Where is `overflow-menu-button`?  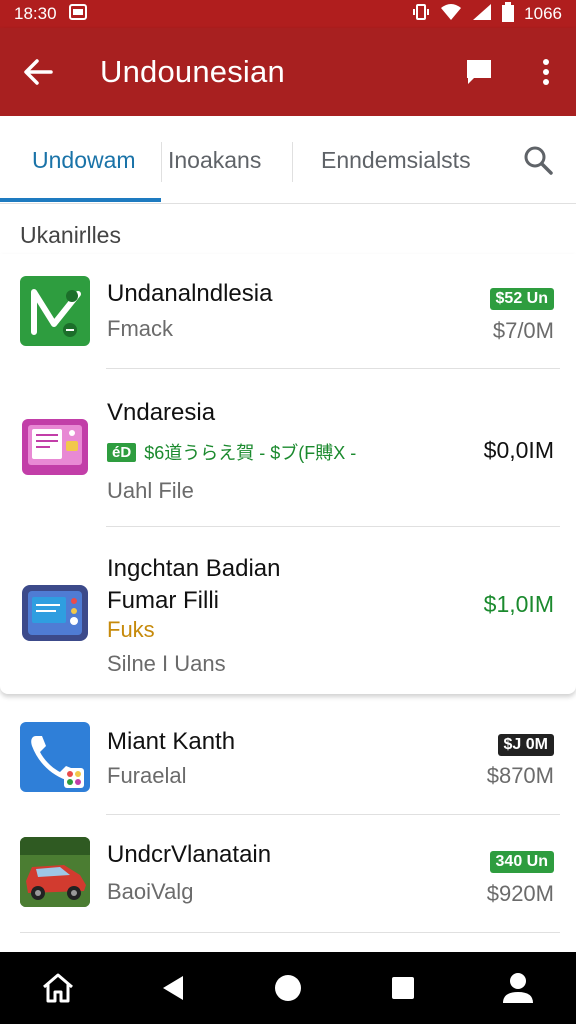 overflow-menu-button is located at coordinates (546, 72).